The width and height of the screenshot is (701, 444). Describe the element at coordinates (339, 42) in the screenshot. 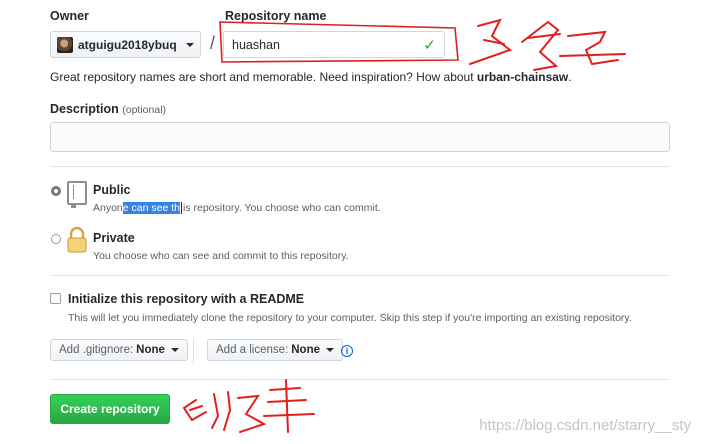

I see `highlight-box` at that location.